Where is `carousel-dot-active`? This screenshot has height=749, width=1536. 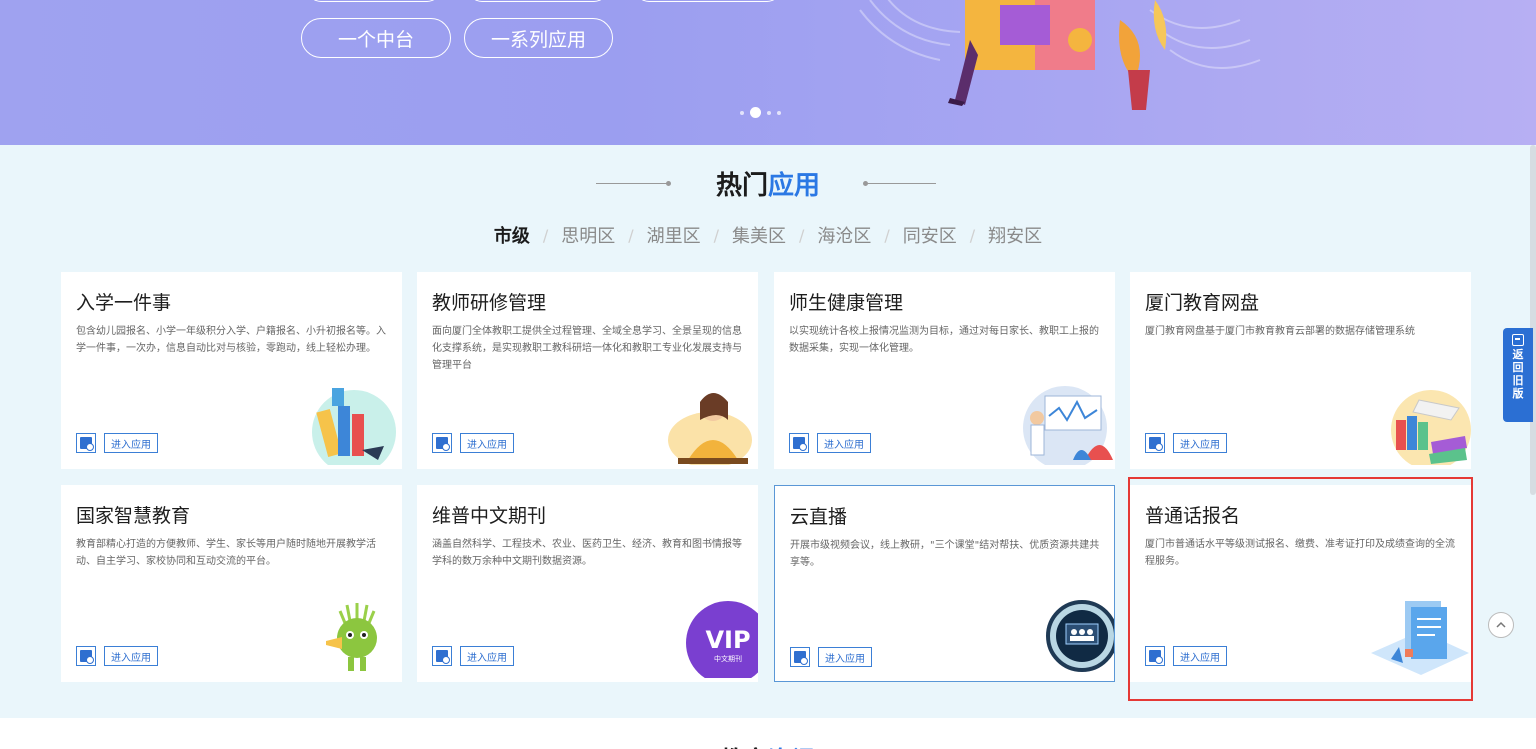
carousel-dot-active is located at coordinates (755, 112).